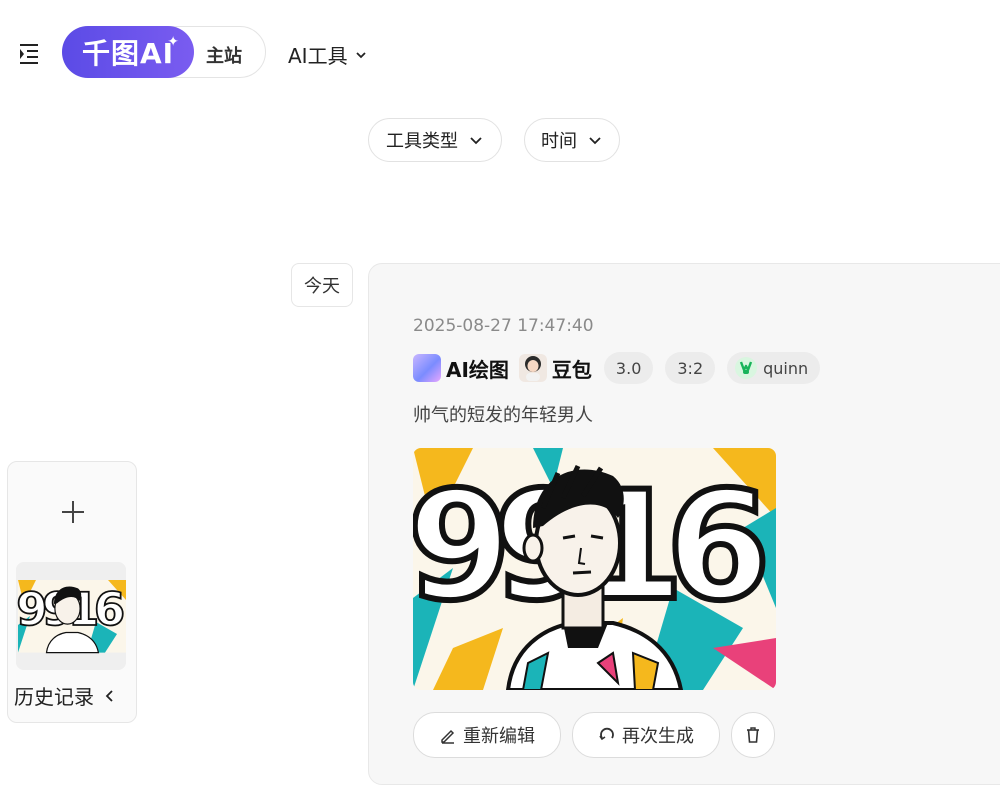  Describe the element at coordinates (173, 42) in the screenshot. I see `sparkle-icon: ✦` at that location.